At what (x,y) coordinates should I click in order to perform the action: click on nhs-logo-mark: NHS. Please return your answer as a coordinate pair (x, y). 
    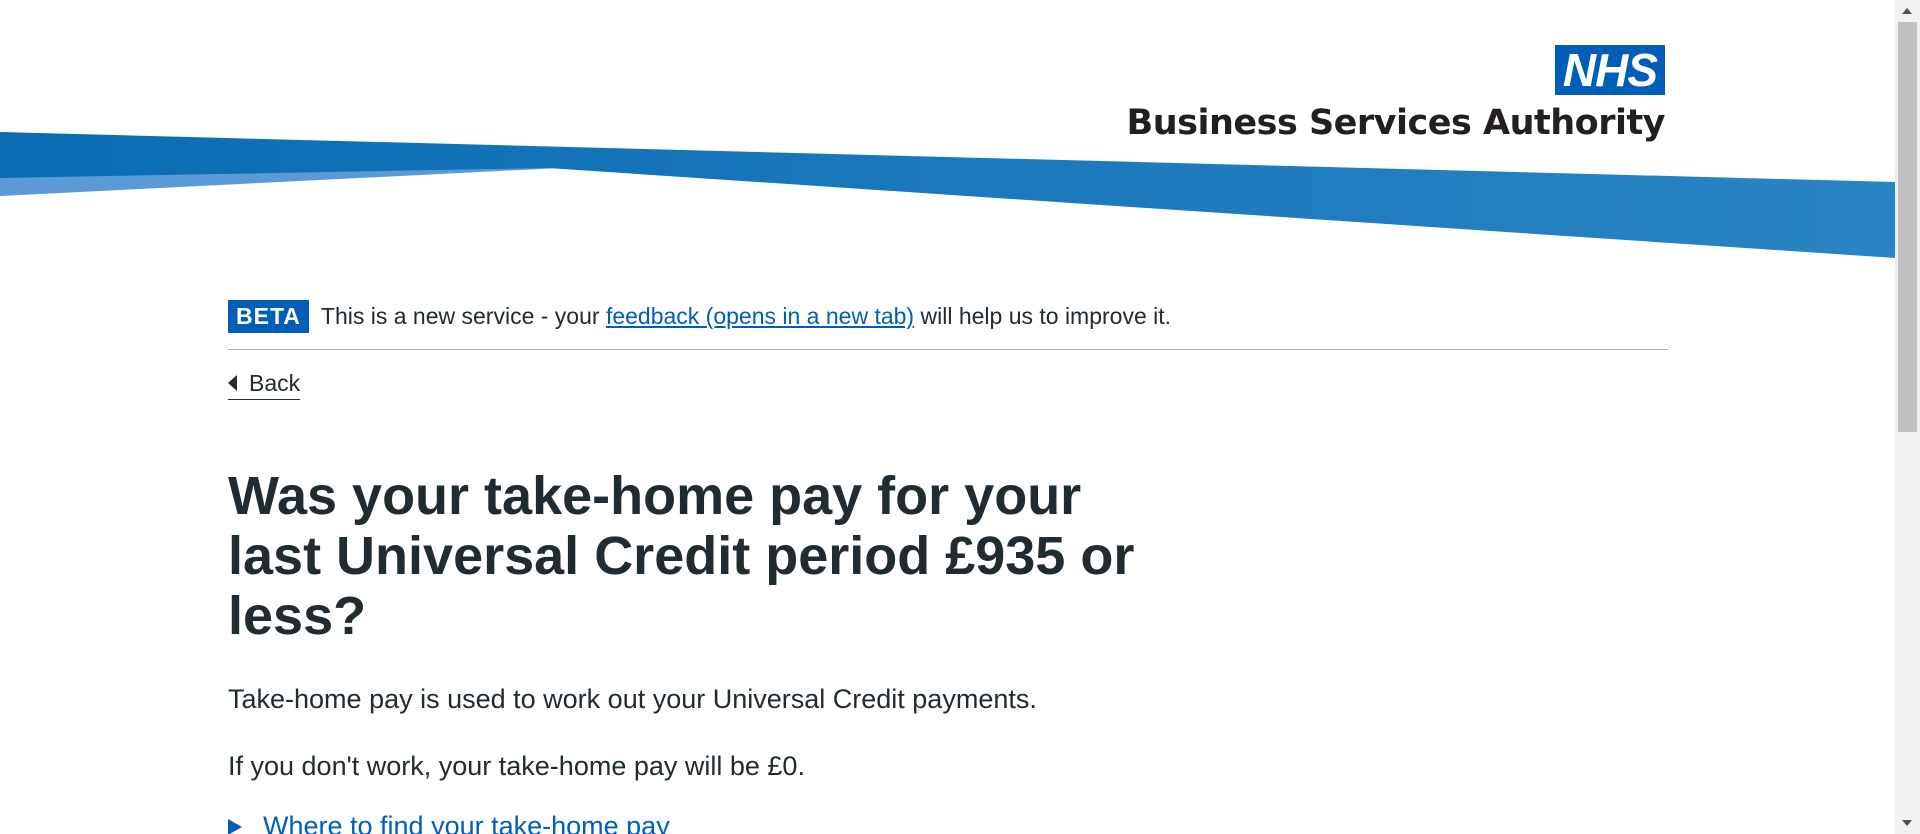
    Looking at the image, I should click on (1609, 70).